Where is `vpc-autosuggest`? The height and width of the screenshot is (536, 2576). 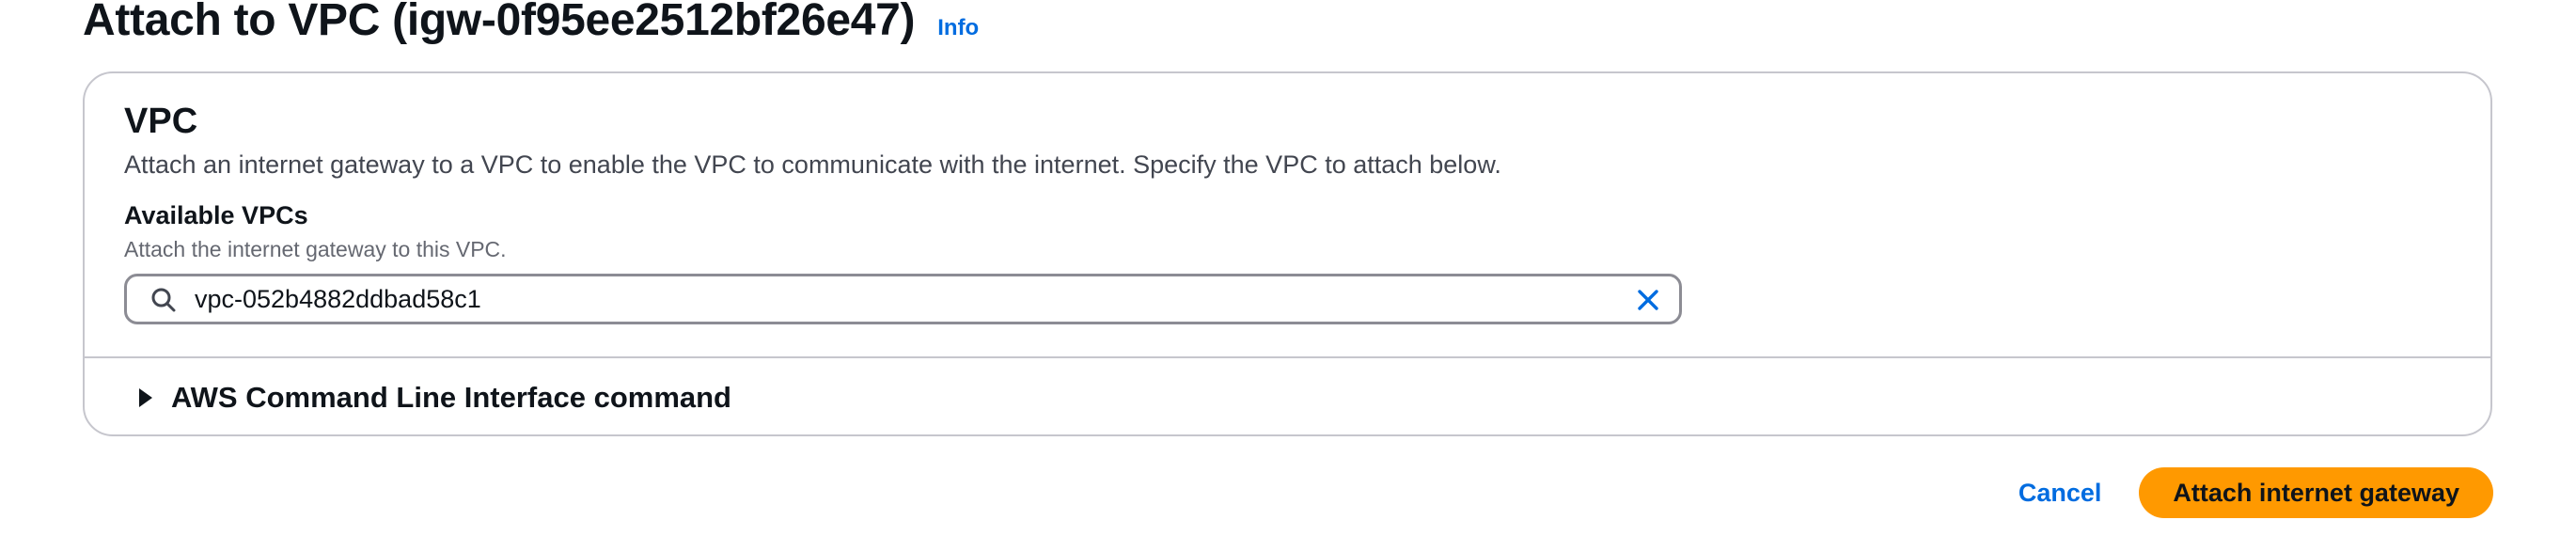
vpc-autosuggest is located at coordinates (903, 299).